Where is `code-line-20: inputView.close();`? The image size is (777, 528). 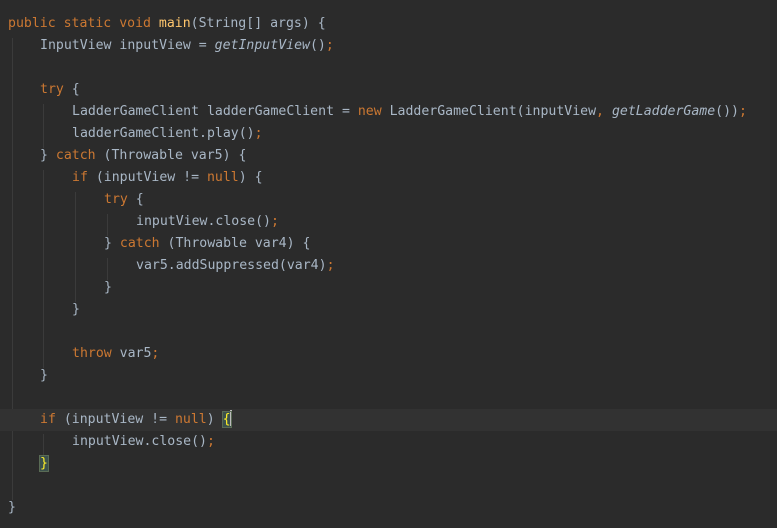 code-line-20: inputView.close(); is located at coordinates (388, 442).